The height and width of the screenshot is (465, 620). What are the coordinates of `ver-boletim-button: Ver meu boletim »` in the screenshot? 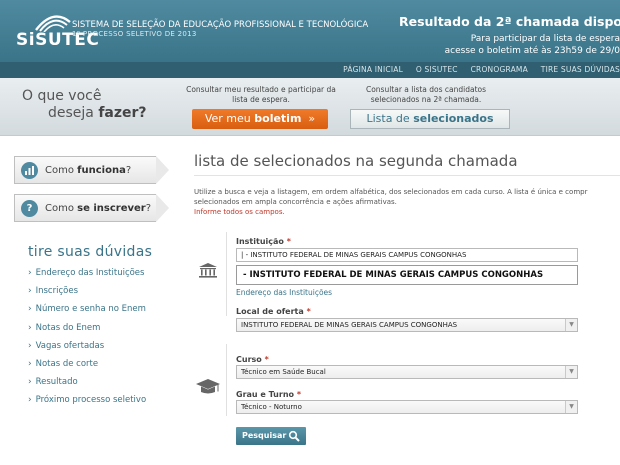 It's located at (260, 119).